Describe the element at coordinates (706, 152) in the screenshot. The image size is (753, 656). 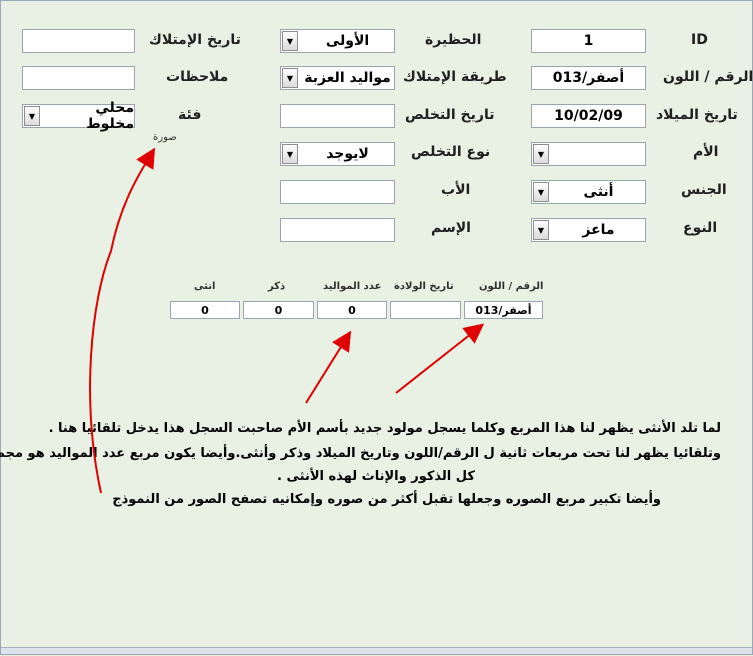
I see `mother-label: الأم` at that location.